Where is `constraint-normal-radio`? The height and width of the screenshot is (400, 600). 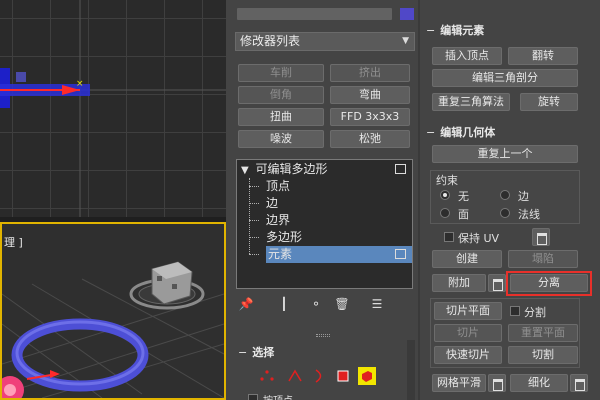
constraint-normal-radio is located at coordinates (505, 213).